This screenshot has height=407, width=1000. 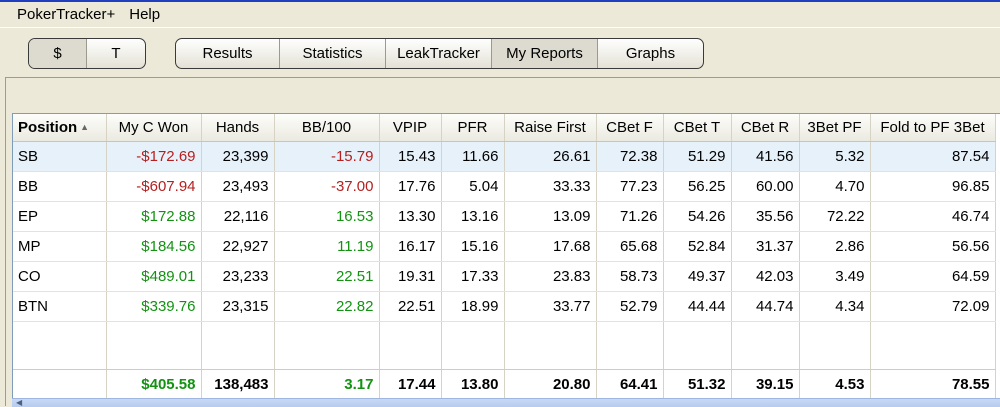 What do you see at coordinates (238, 128) in the screenshot?
I see `column-header-hands: Hands` at bounding box center [238, 128].